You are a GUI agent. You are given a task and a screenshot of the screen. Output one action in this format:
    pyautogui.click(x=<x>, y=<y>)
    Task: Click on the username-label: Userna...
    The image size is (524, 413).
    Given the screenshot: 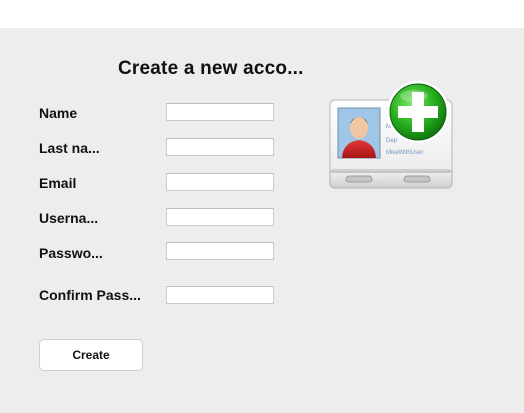 What is the action you would take?
    pyautogui.click(x=69, y=218)
    